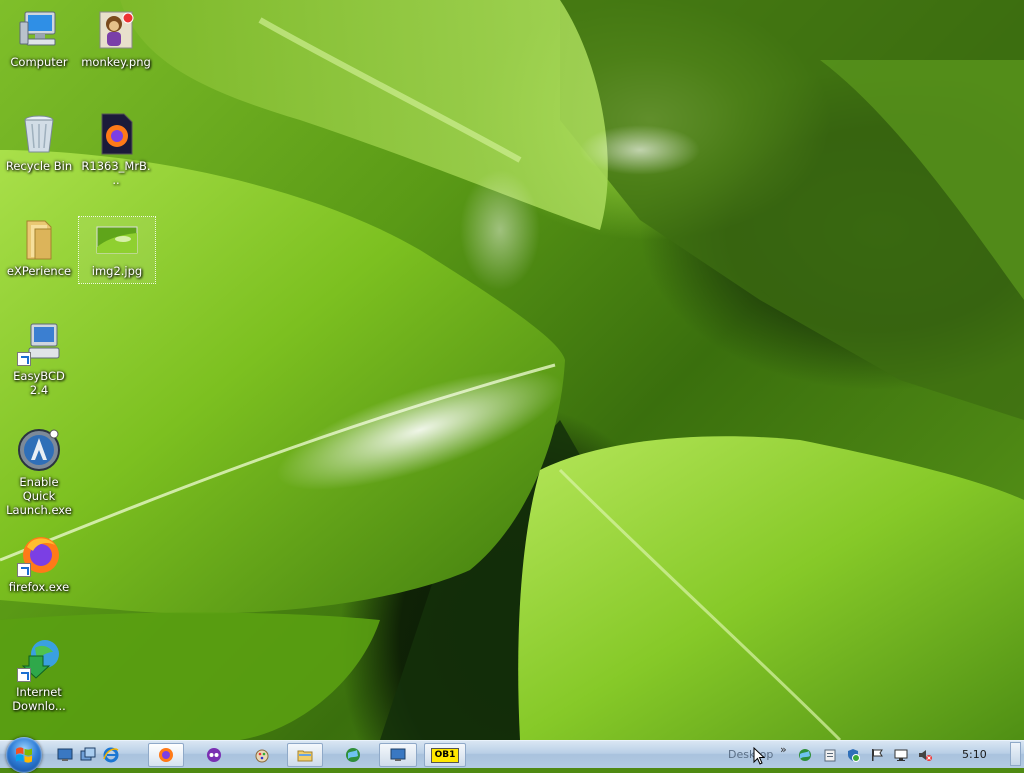 Image resolution: width=1024 pixels, height=773 pixels. What do you see at coordinates (925, 755) in the screenshot?
I see `volume-muted-icon` at bounding box center [925, 755].